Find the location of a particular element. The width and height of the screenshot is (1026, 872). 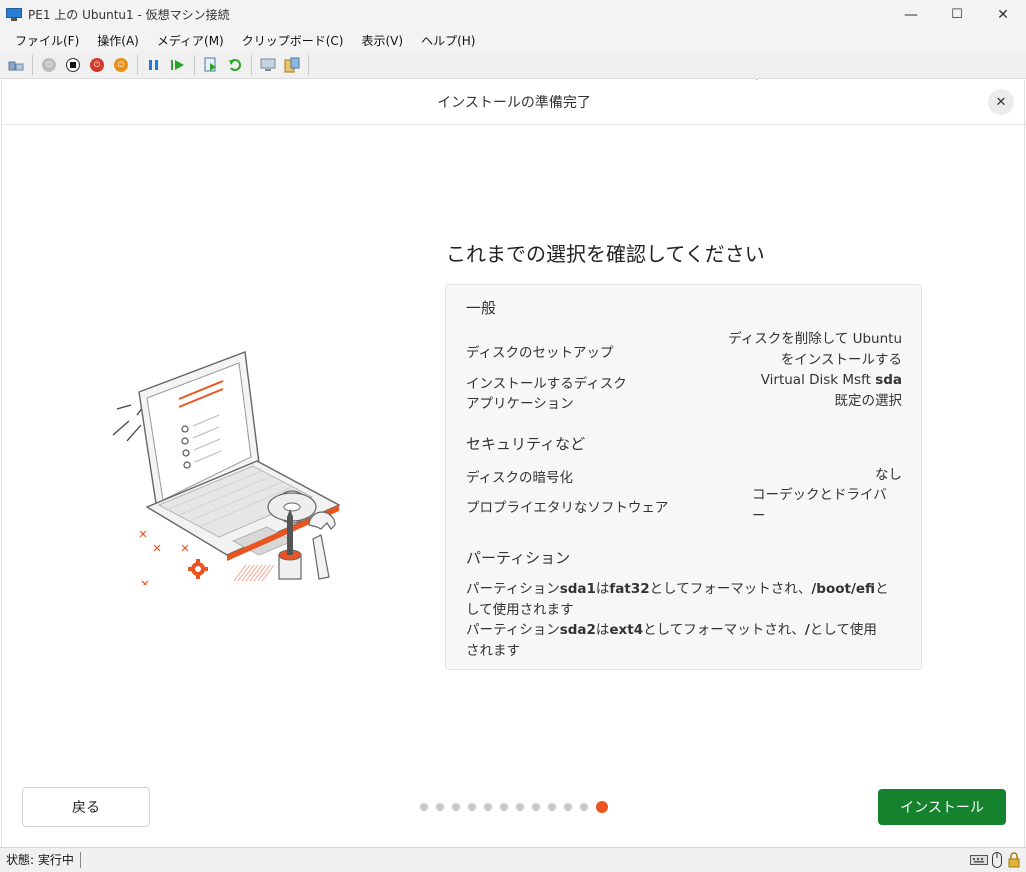

proprietary-software-value: コーデックとドライバ ー is located at coordinates (827, 506).